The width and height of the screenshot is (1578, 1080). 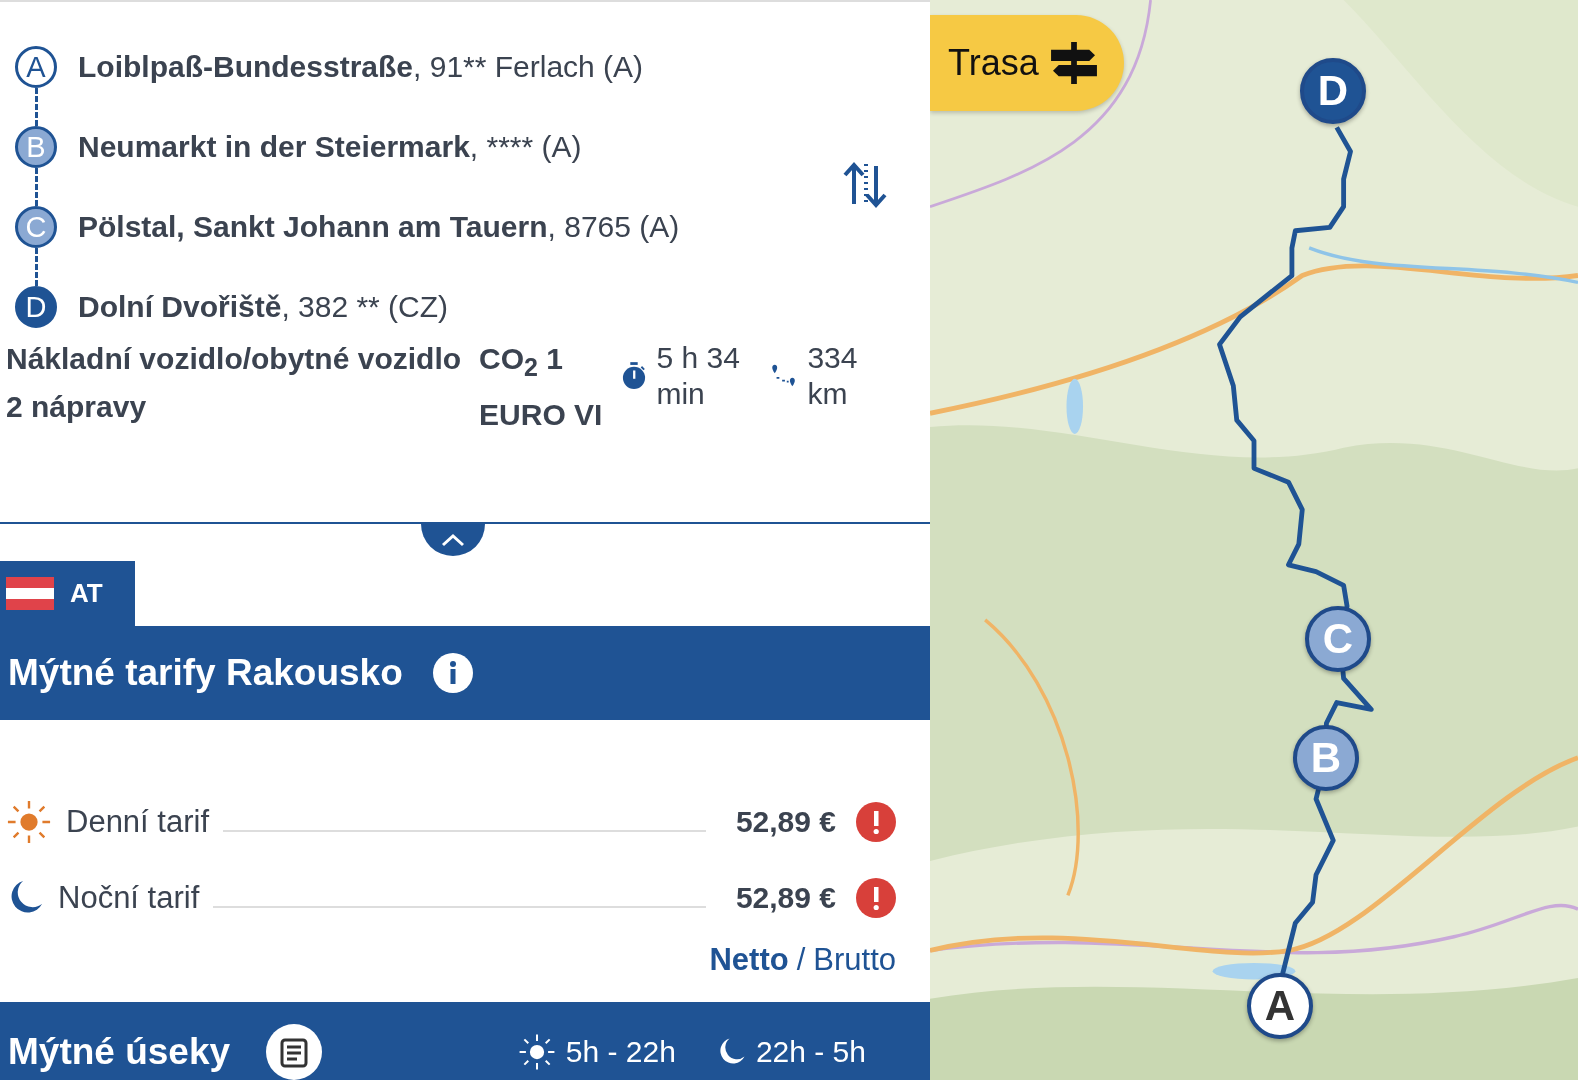 What do you see at coordinates (36, 67) in the screenshot?
I see `waypoint-marker: A` at bounding box center [36, 67].